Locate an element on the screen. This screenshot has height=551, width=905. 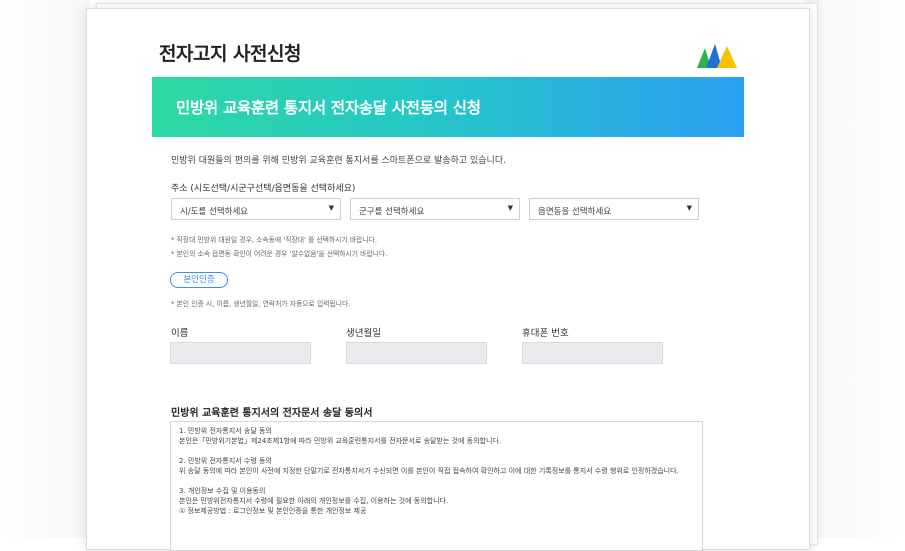
eupmyeondong-select-value: 읍면동을 선택하세요 is located at coordinates (575, 212).